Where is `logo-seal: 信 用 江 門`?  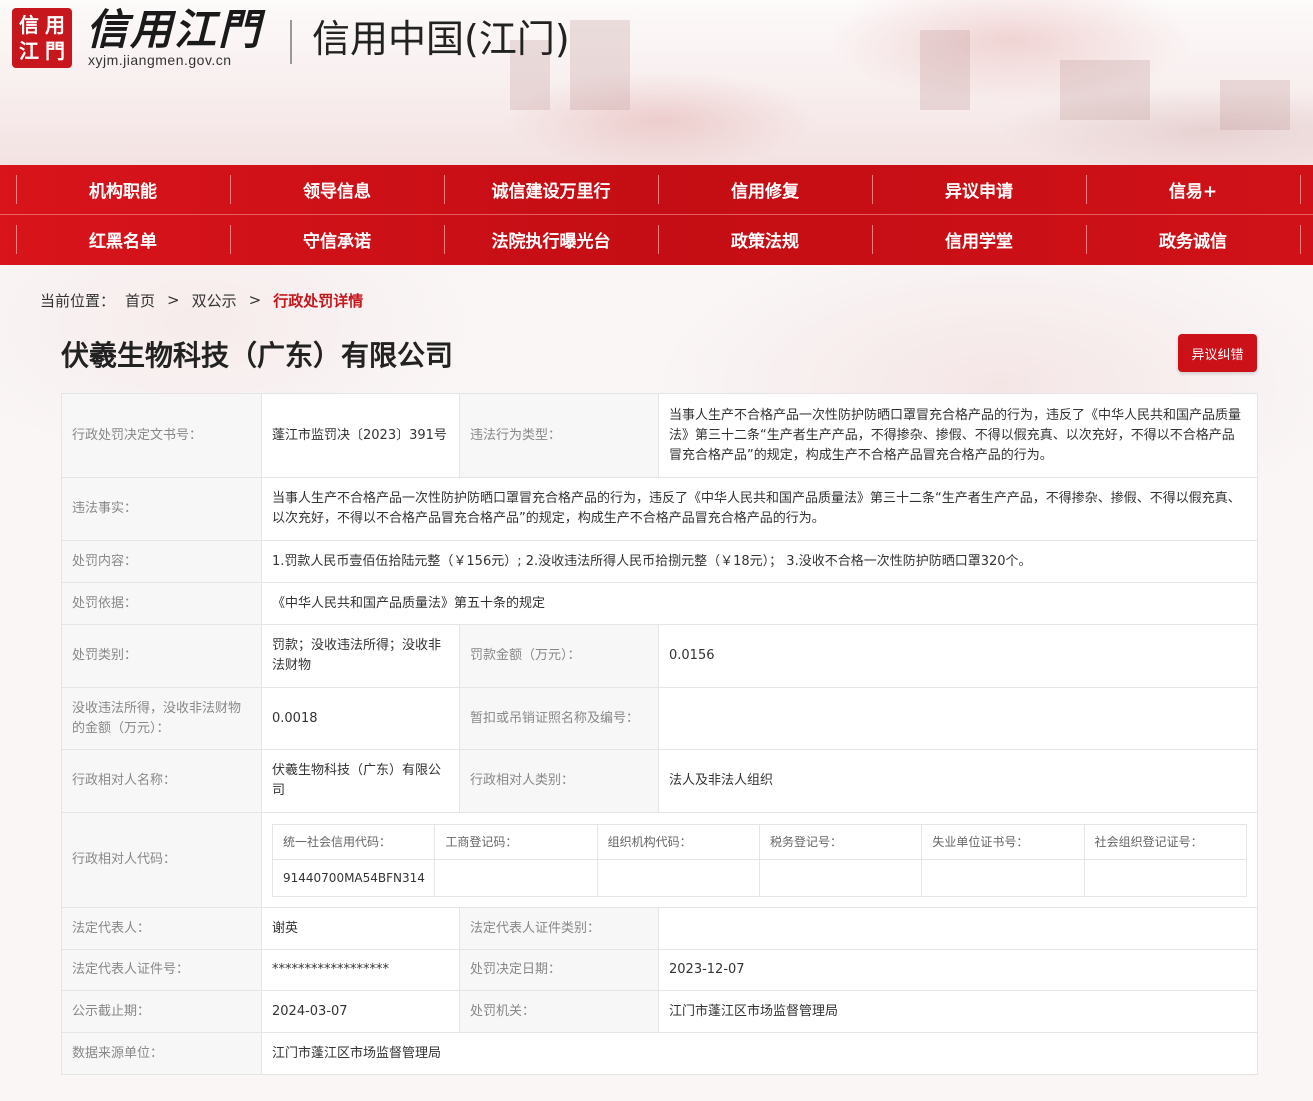 logo-seal: 信 用 江 門 is located at coordinates (42, 38).